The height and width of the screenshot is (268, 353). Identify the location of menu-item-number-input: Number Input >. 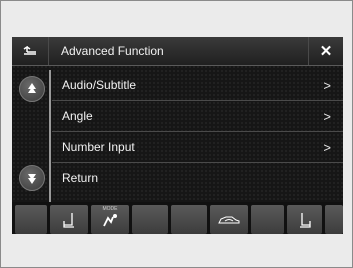
(197, 147).